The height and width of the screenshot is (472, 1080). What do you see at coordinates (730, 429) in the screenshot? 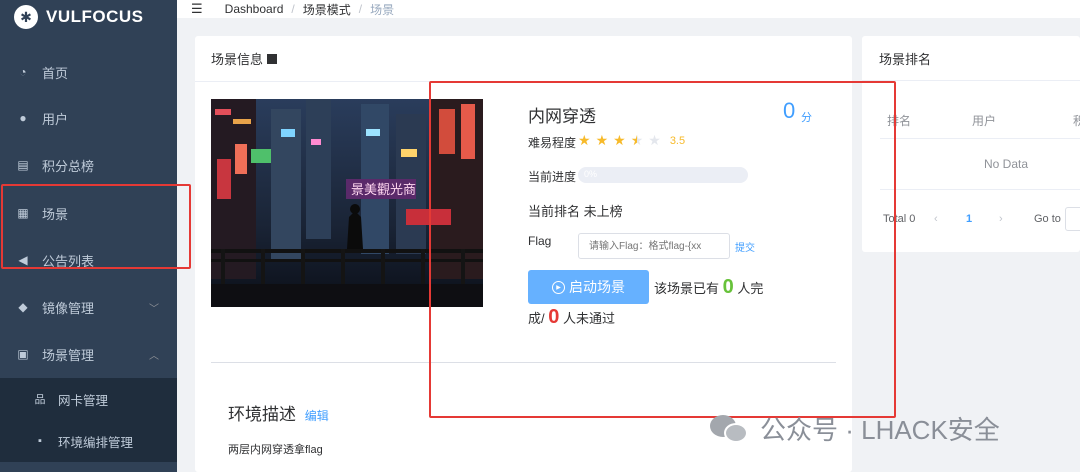
I see `wechat-icon` at bounding box center [730, 429].